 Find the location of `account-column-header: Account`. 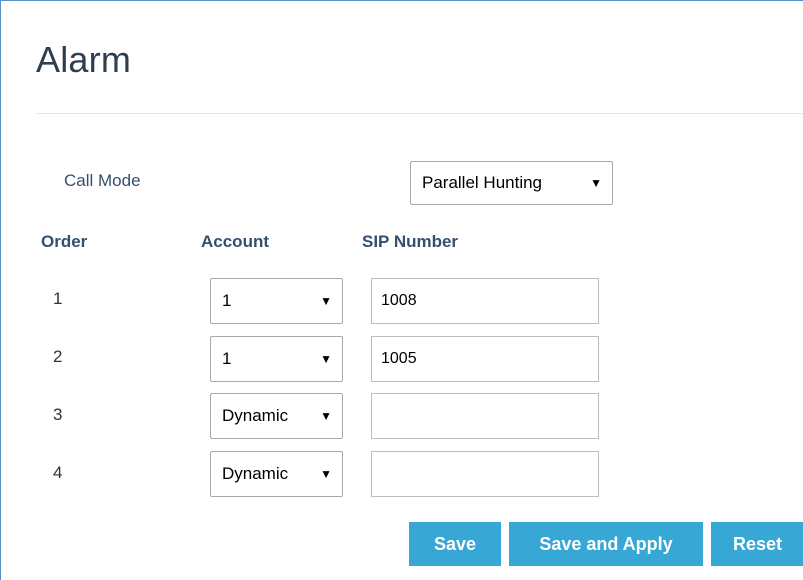

account-column-header: Account is located at coordinates (235, 241).